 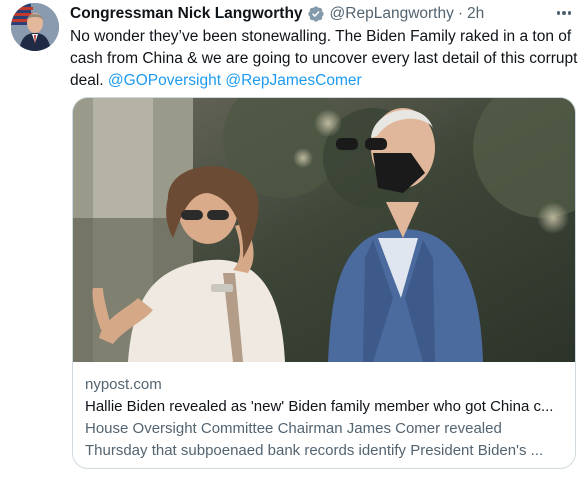 I want to click on verified-badge-icon, so click(x=316, y=14).